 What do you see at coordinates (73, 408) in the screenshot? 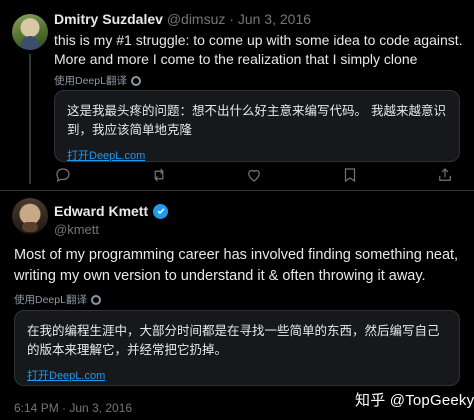
I see `tweet-timestamp: 6:14 PM · Jun 3, 2016` at bounding box center [73, 408].